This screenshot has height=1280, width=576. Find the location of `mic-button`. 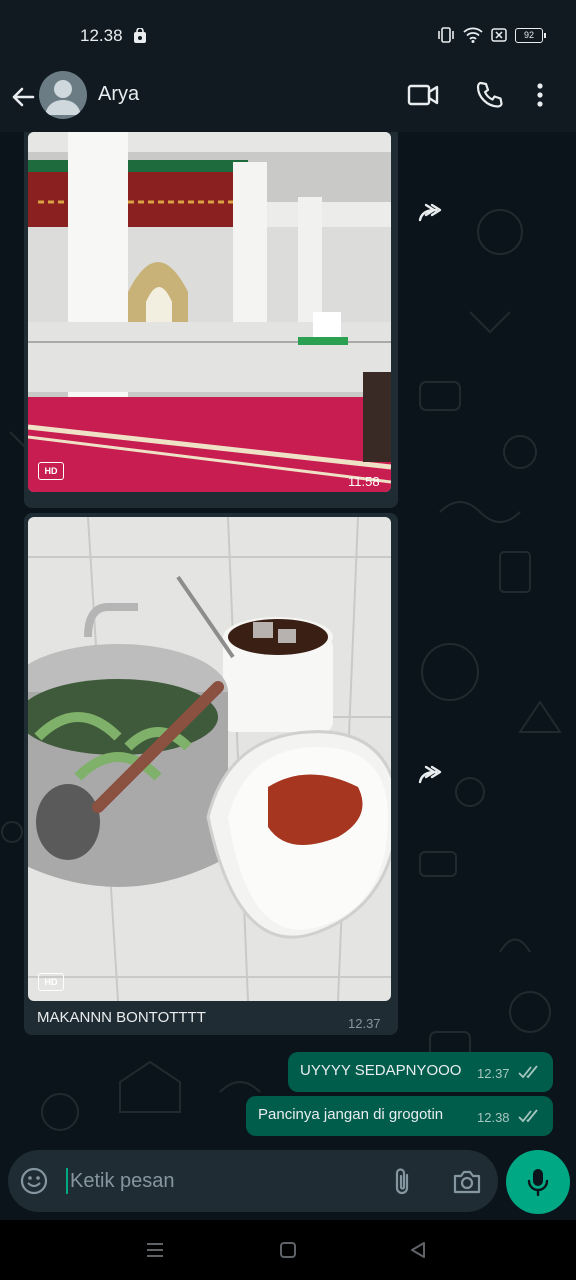

mic-button is located at coordinates (538, 1182).